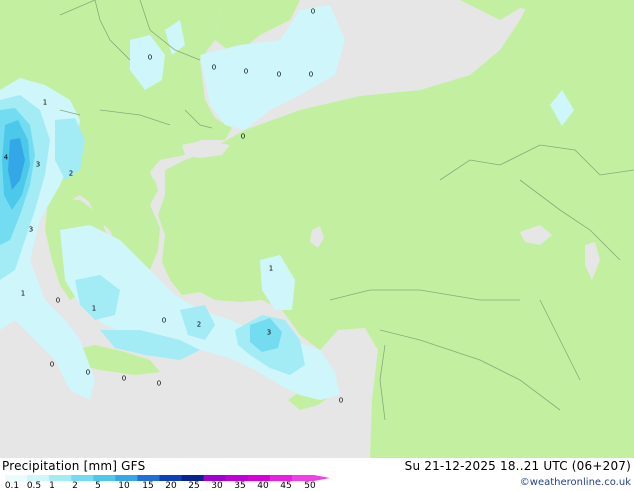 The width and height of the screenshot is (634, 491). What do you see at coordinates (74, 466) in the screenshot?
I see `product-title: Precipitation [mm] GFS` at bounding box center [74, 466].